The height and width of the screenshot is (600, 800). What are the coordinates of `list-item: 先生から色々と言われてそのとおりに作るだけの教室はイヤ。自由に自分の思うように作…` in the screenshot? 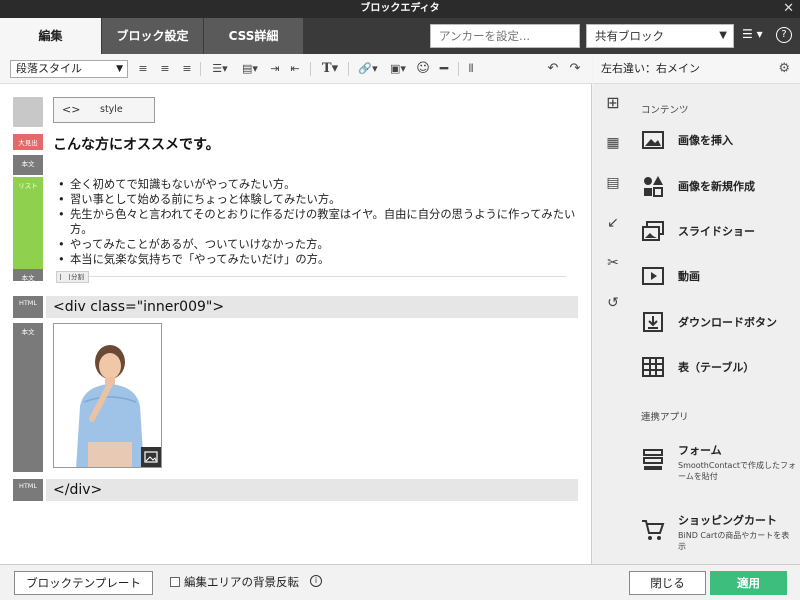 It's located at (317, 222).